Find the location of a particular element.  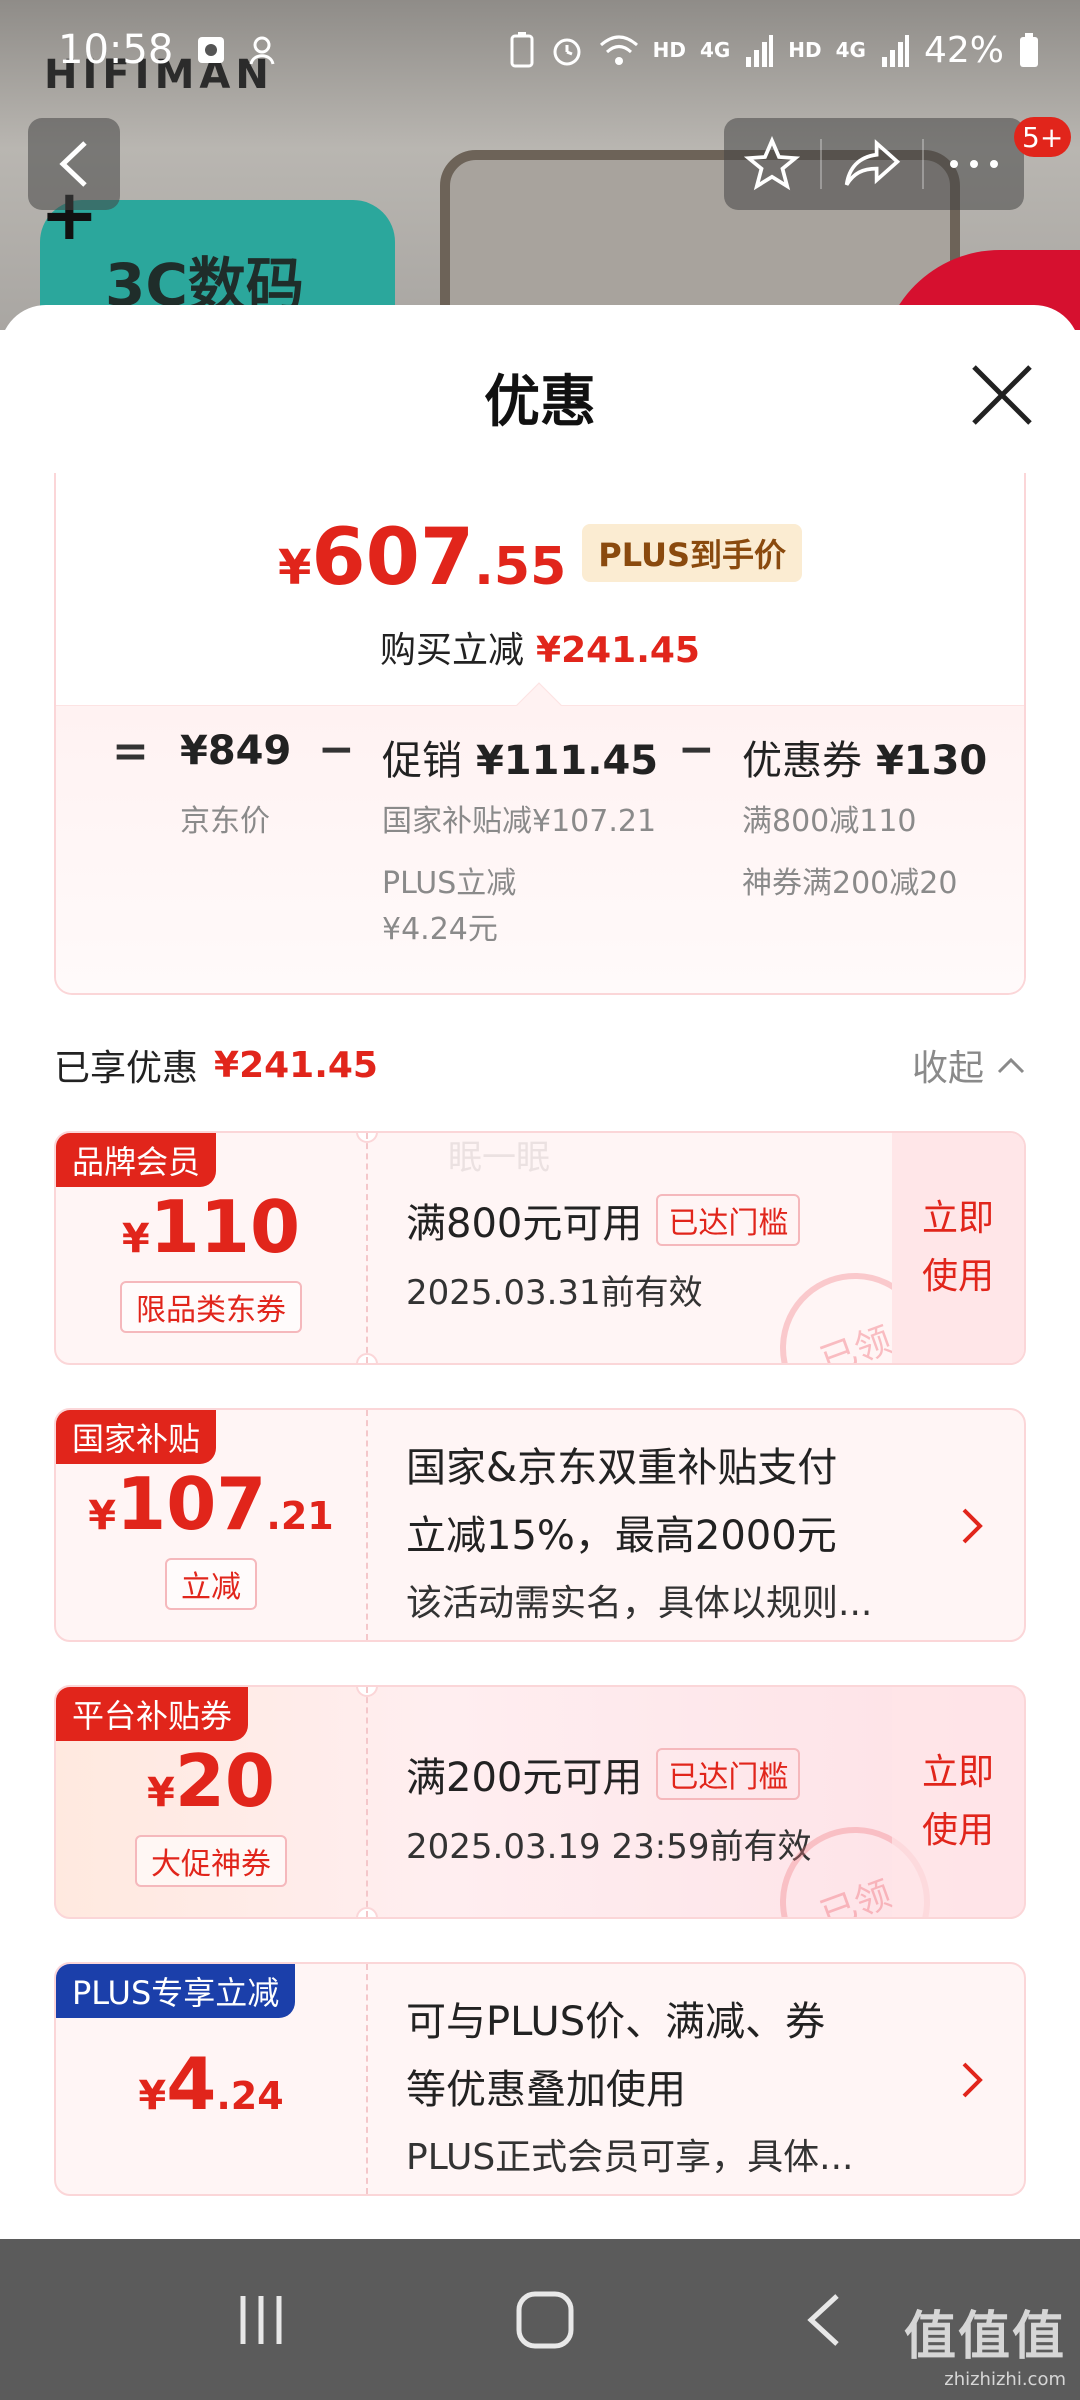

coupon-value: ¥107.21 is located at coordinates (211, 1504).